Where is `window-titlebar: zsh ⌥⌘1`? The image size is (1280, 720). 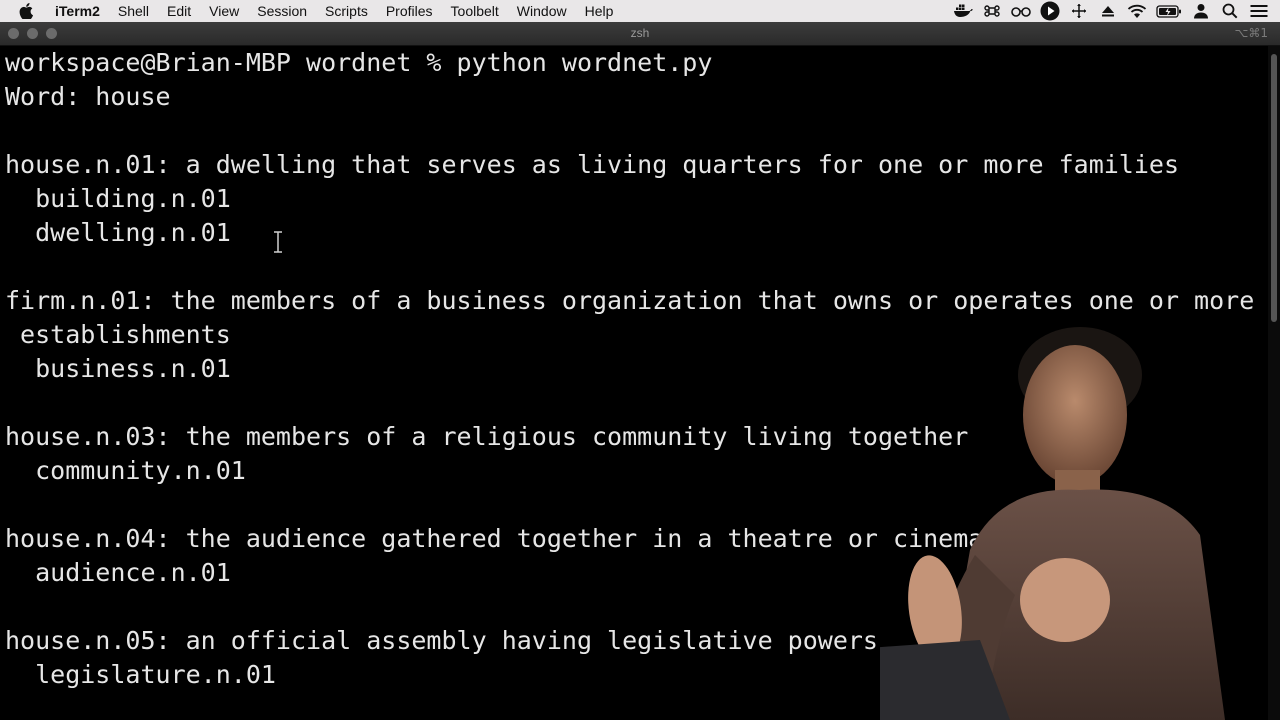 window-titlebar: zsh ⌥⌘1 is located at coordinates (640, 34).